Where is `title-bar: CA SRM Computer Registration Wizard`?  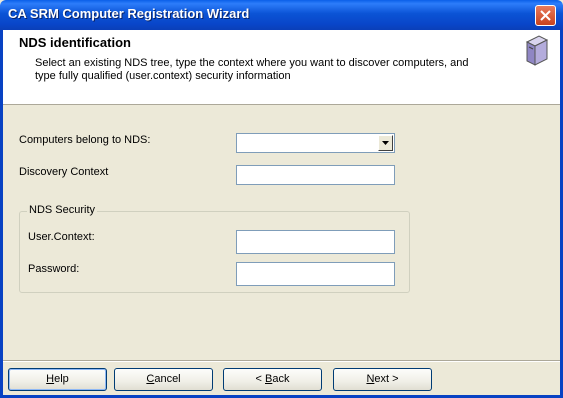
title-bar: CA SRM Computer Registration Wizard is located at coordinates (281, 15).